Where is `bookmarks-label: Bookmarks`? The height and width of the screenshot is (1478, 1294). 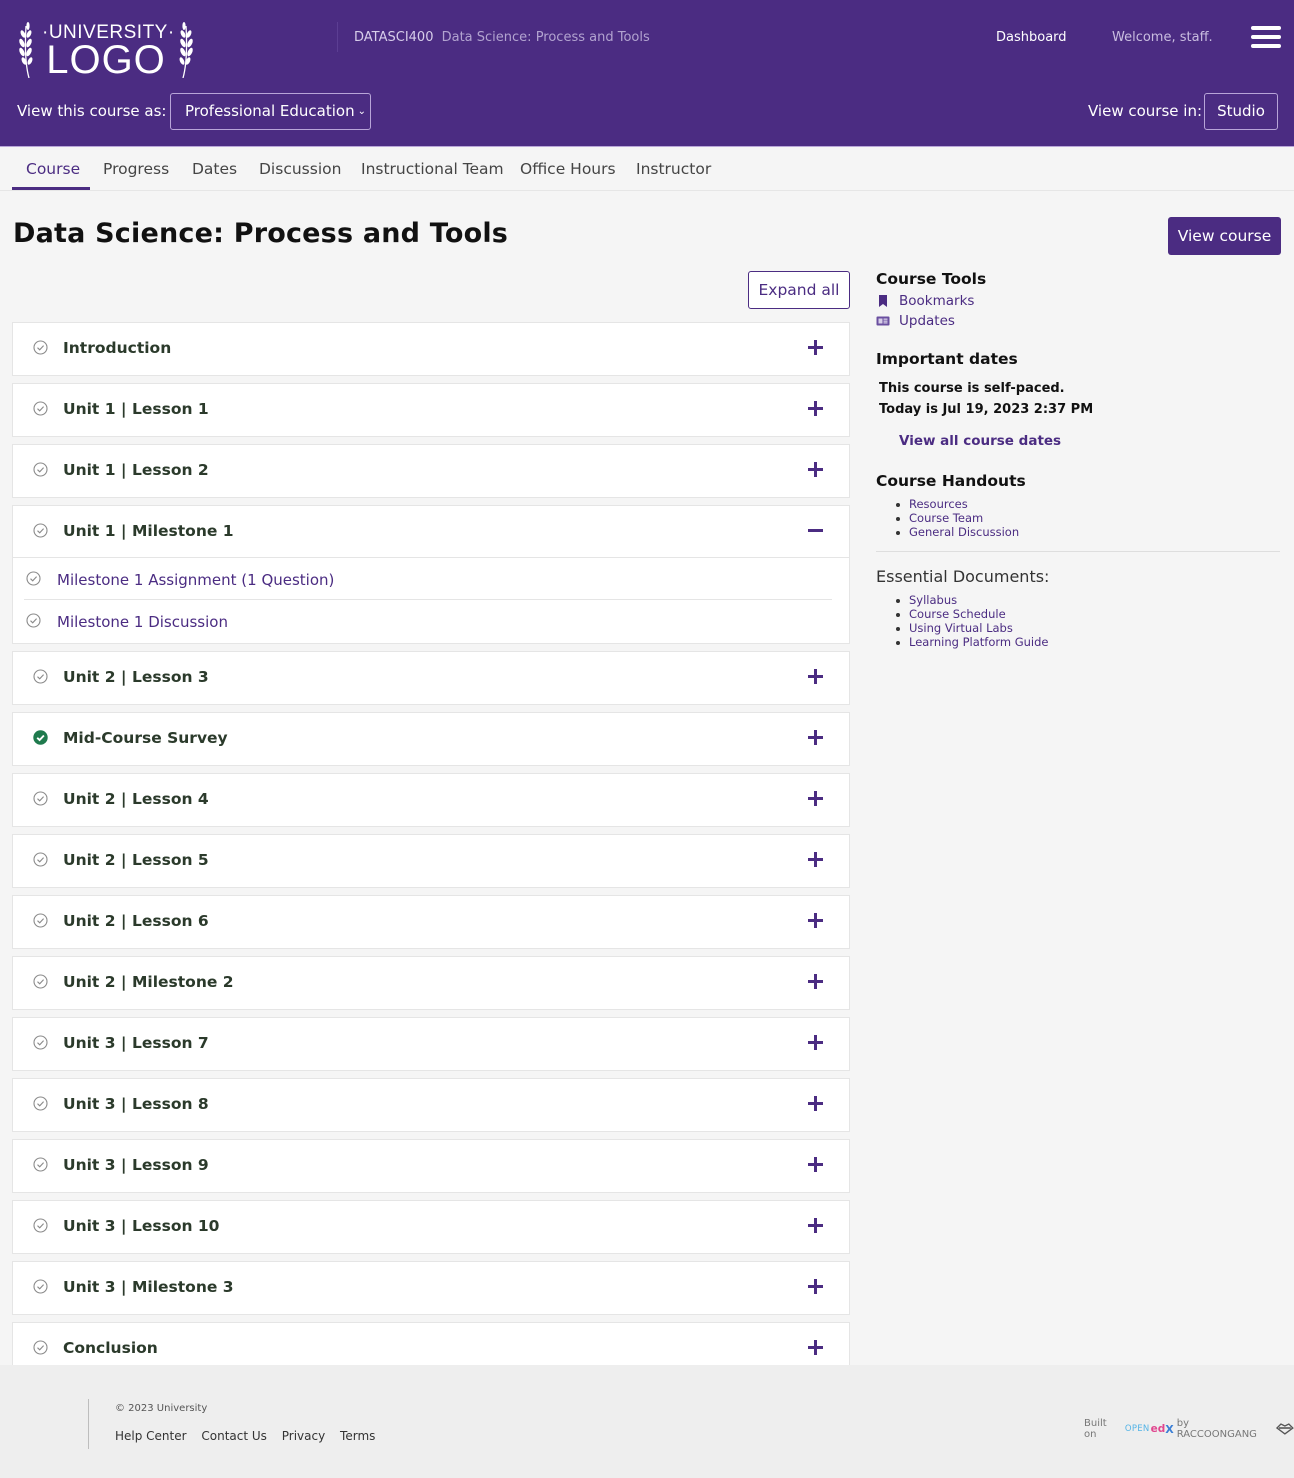 bookmarks-label: Bookmarks is located at coordinates (937, 300).